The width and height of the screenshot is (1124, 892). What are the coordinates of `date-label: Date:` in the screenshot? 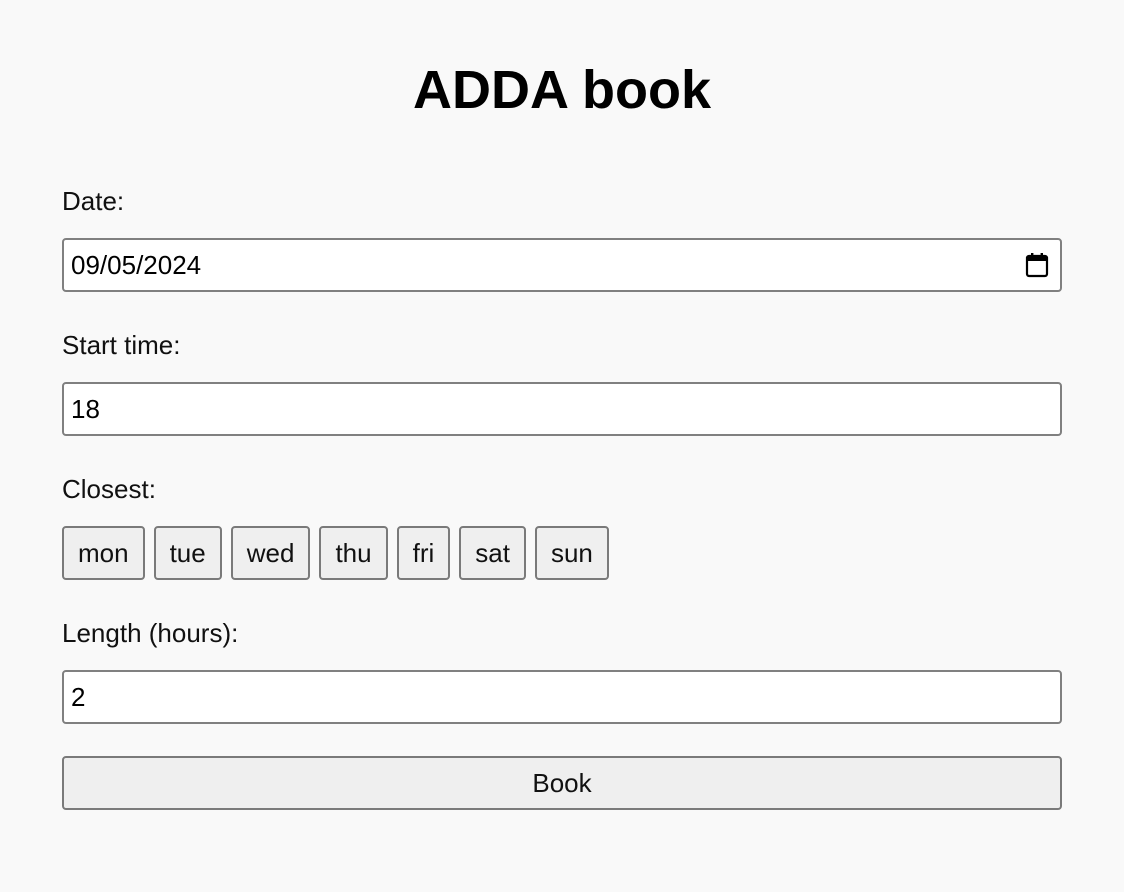 It's located at (93, 201).